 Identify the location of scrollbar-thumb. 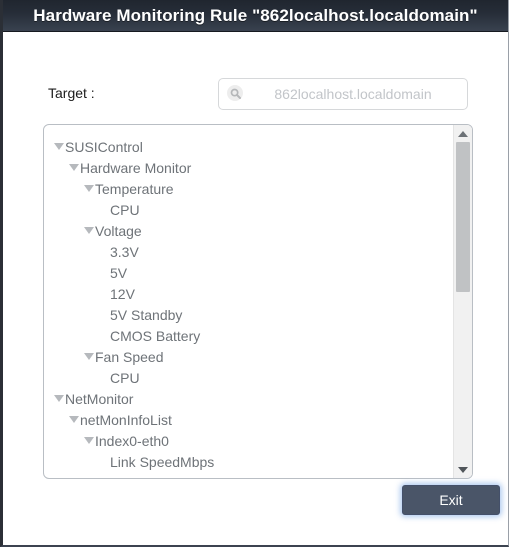
(463, 217).